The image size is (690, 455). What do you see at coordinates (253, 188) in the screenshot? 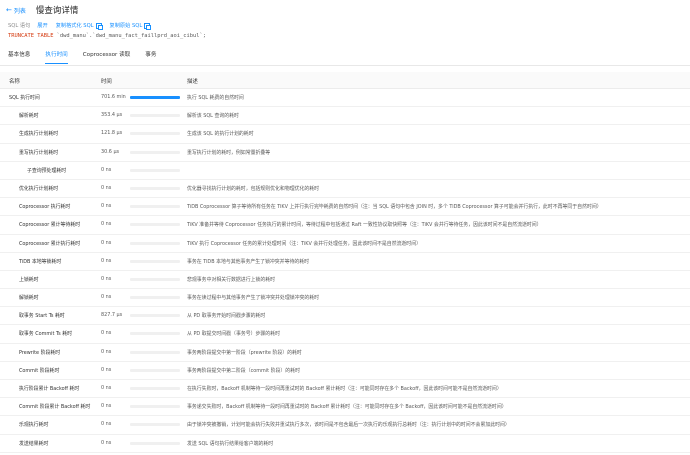
I see `row-description: 优化器寻找执行计划的耗时，包括规则优化和物理优化的耗时` at bounding box center [253, 188].